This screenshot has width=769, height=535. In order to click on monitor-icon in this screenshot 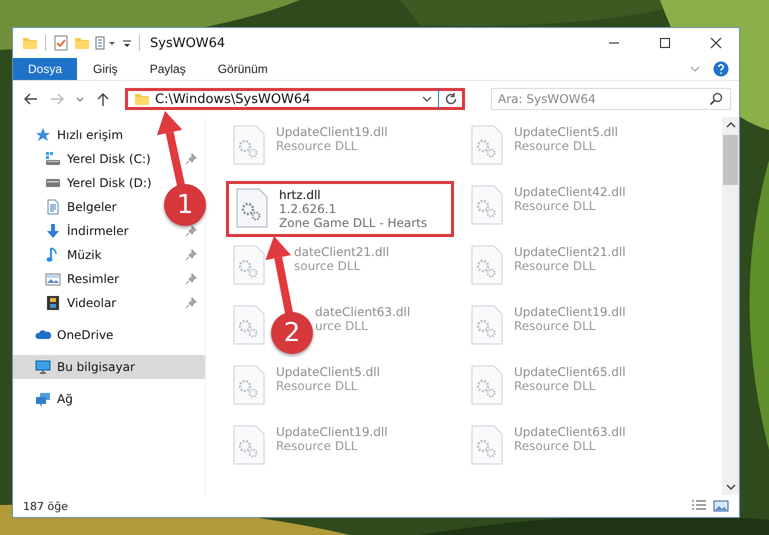, I will do `click(43, 367)`.